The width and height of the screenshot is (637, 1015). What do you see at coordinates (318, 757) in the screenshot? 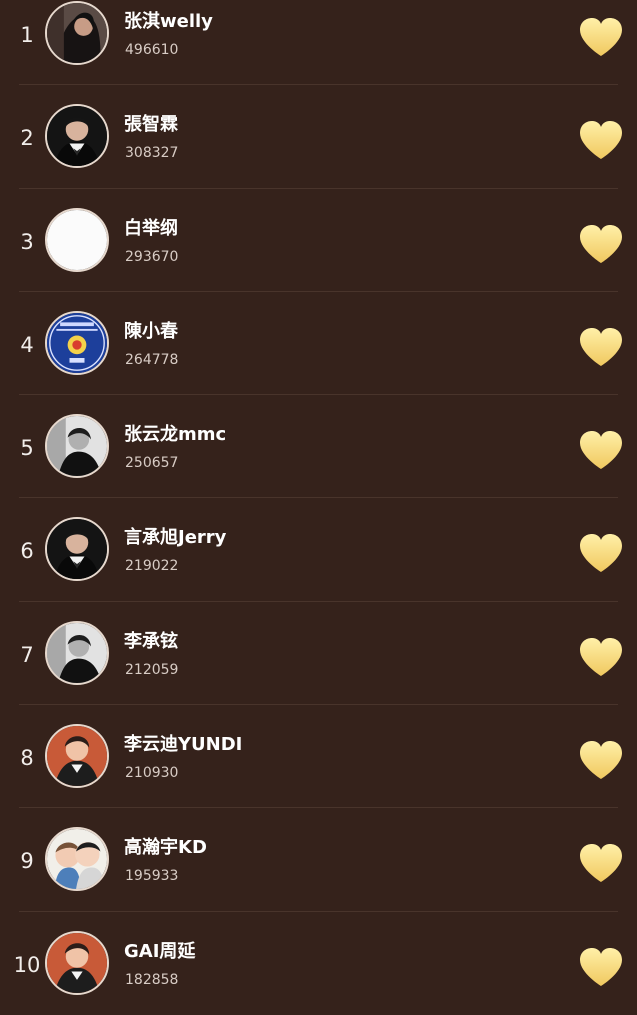
I see `ranking-row: 8 李云迪YUNDI 210930` at bounding box center [318, 757].